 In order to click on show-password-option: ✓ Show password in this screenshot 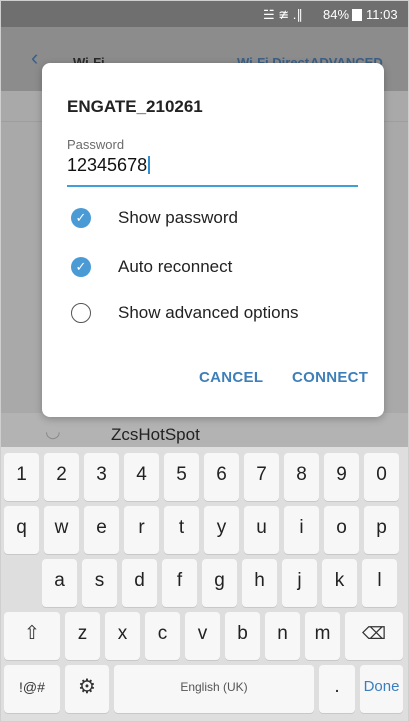, I will do `click(217, 221)`.